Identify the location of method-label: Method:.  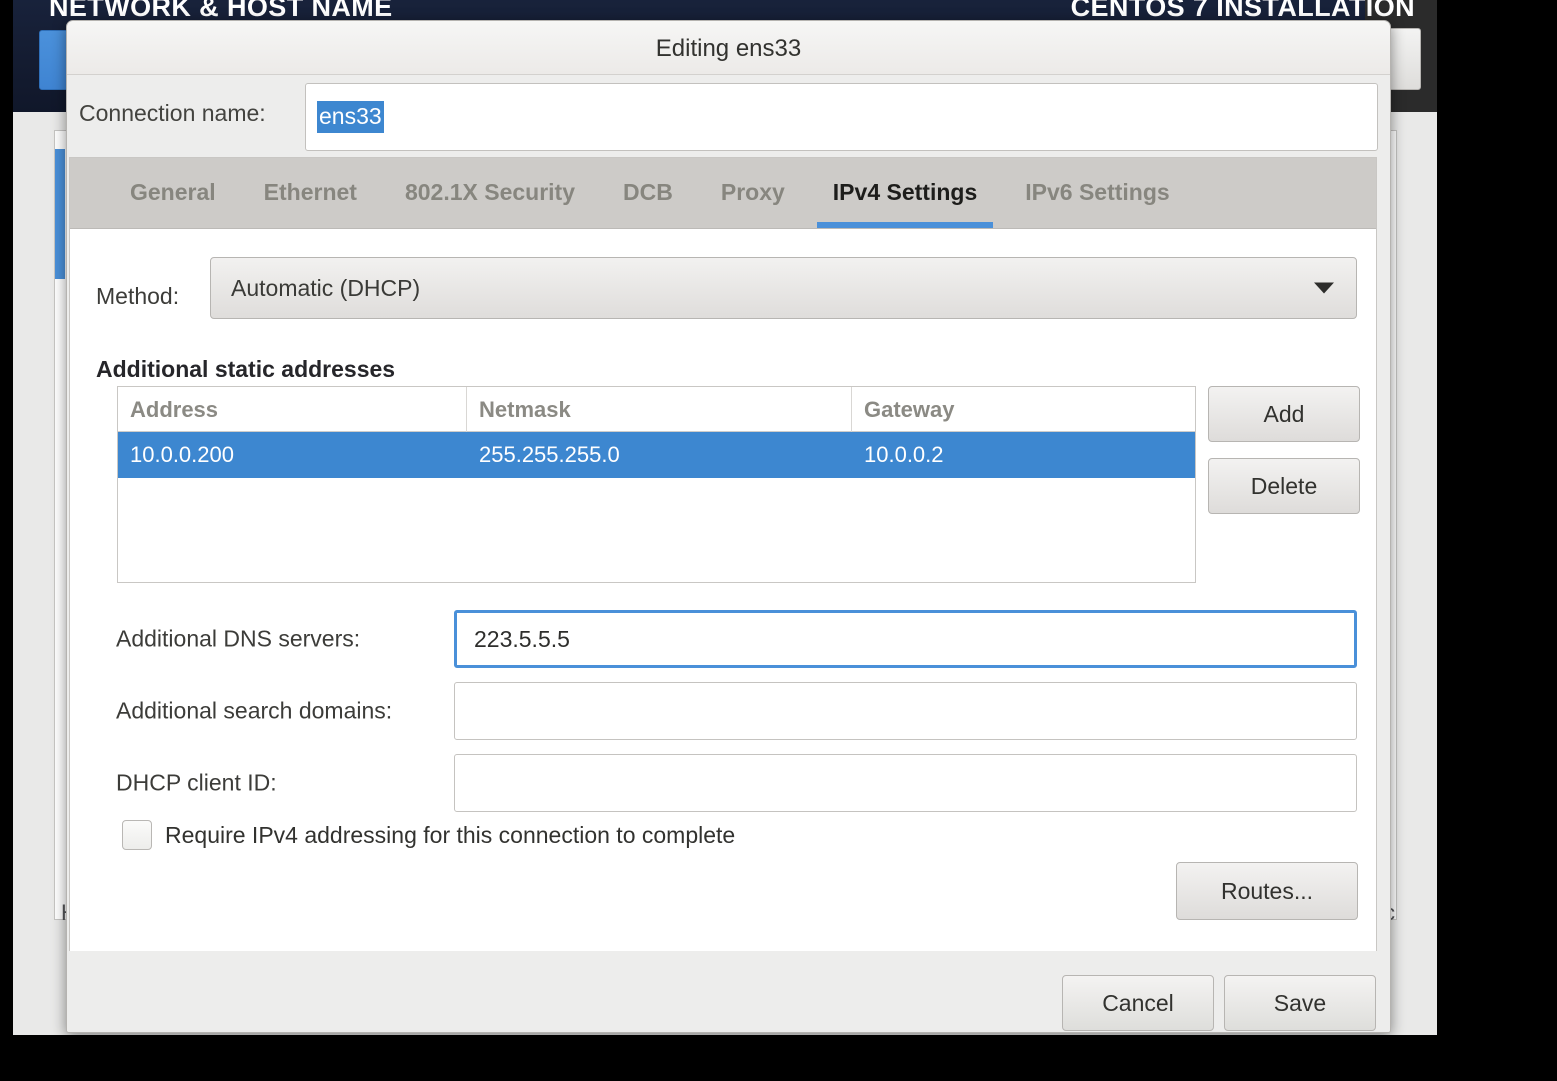
(138, 296).